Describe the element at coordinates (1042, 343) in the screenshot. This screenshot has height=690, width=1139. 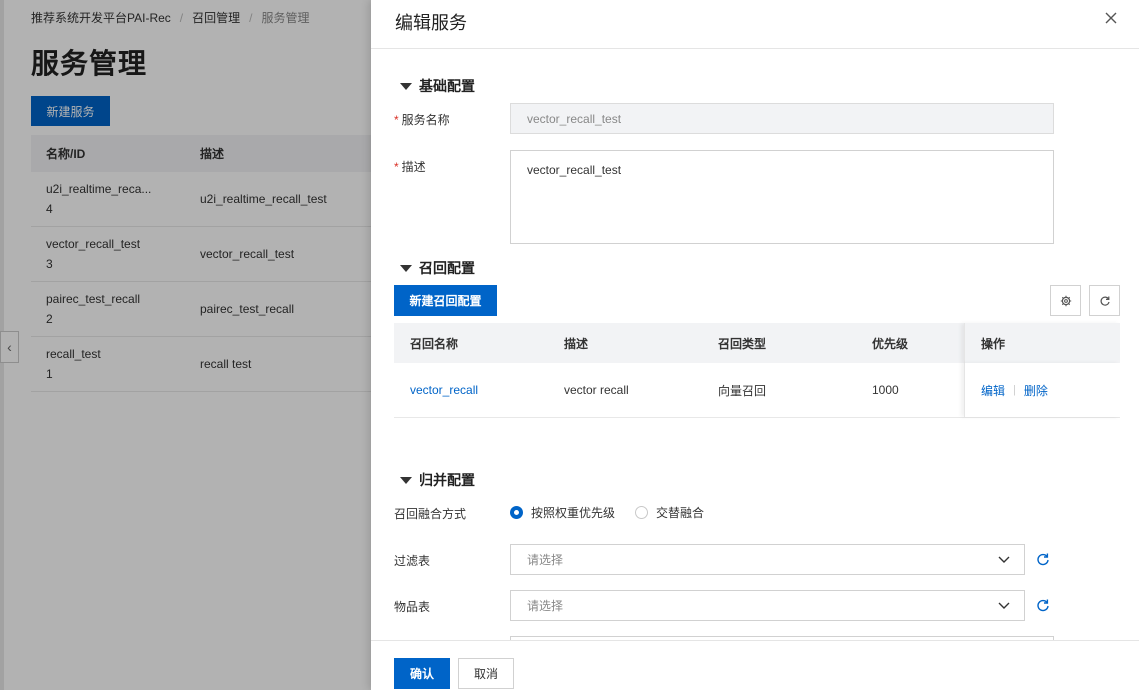
I see `column-header-actions: 操作` at that location.